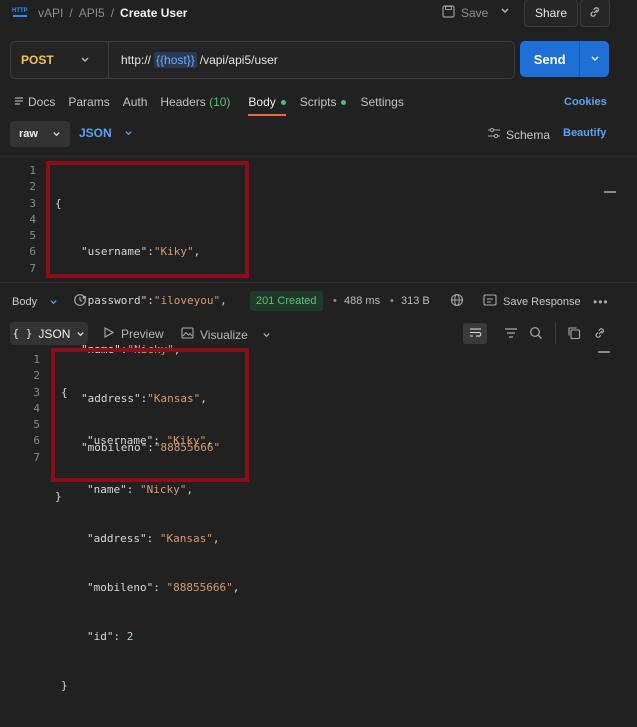 The image size is (637, 727). I want to click on line-number: 7, so click(36, 457).